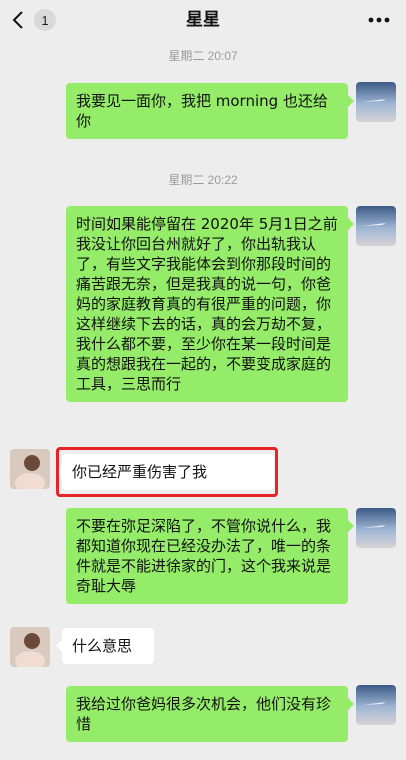 The height and width of the screenshot is (760, 406). I want to click on chat-header: 1 星星, so click(203, 20).